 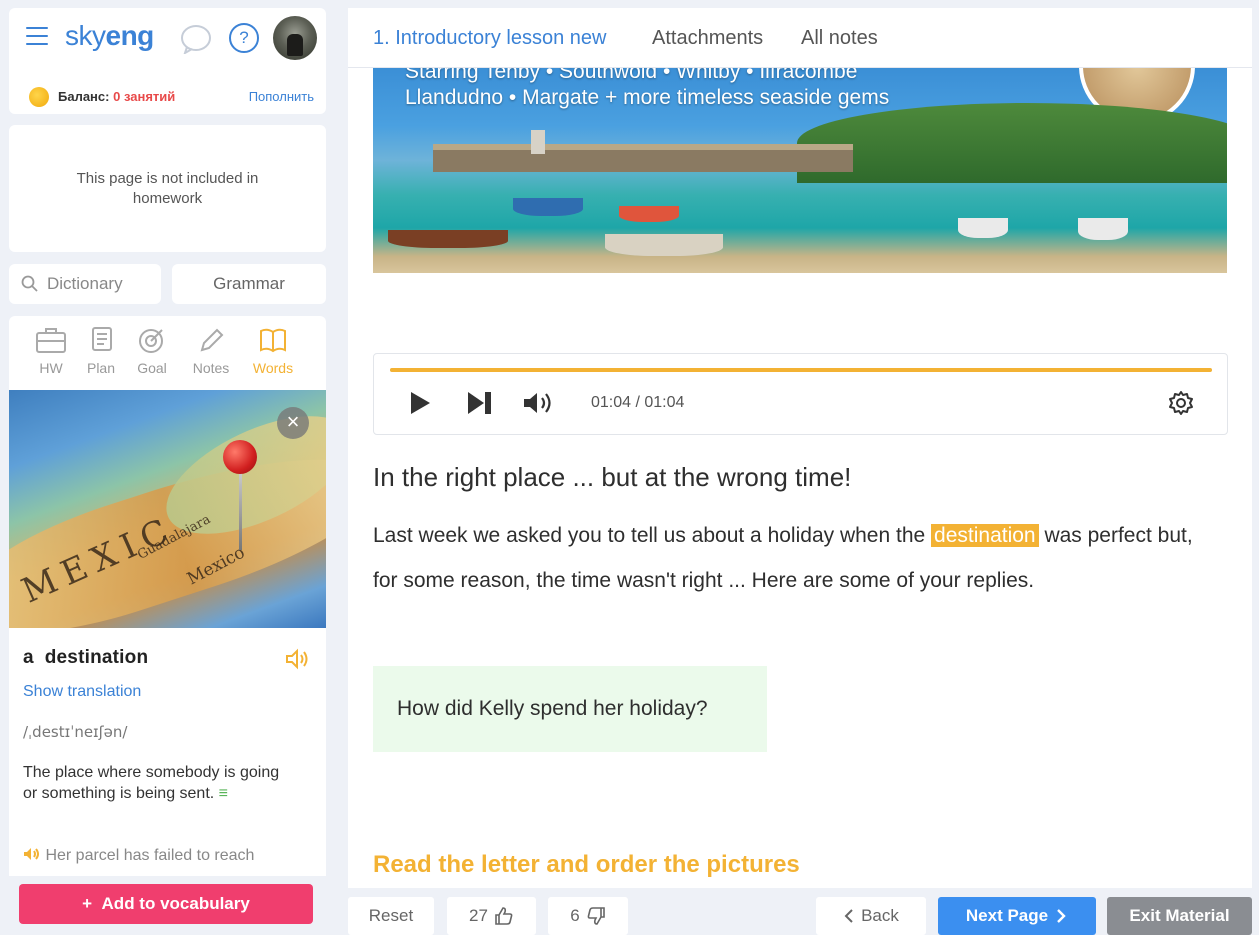 I want to click on exit-material-button: Exit Material, so click(x=1179, y=916).